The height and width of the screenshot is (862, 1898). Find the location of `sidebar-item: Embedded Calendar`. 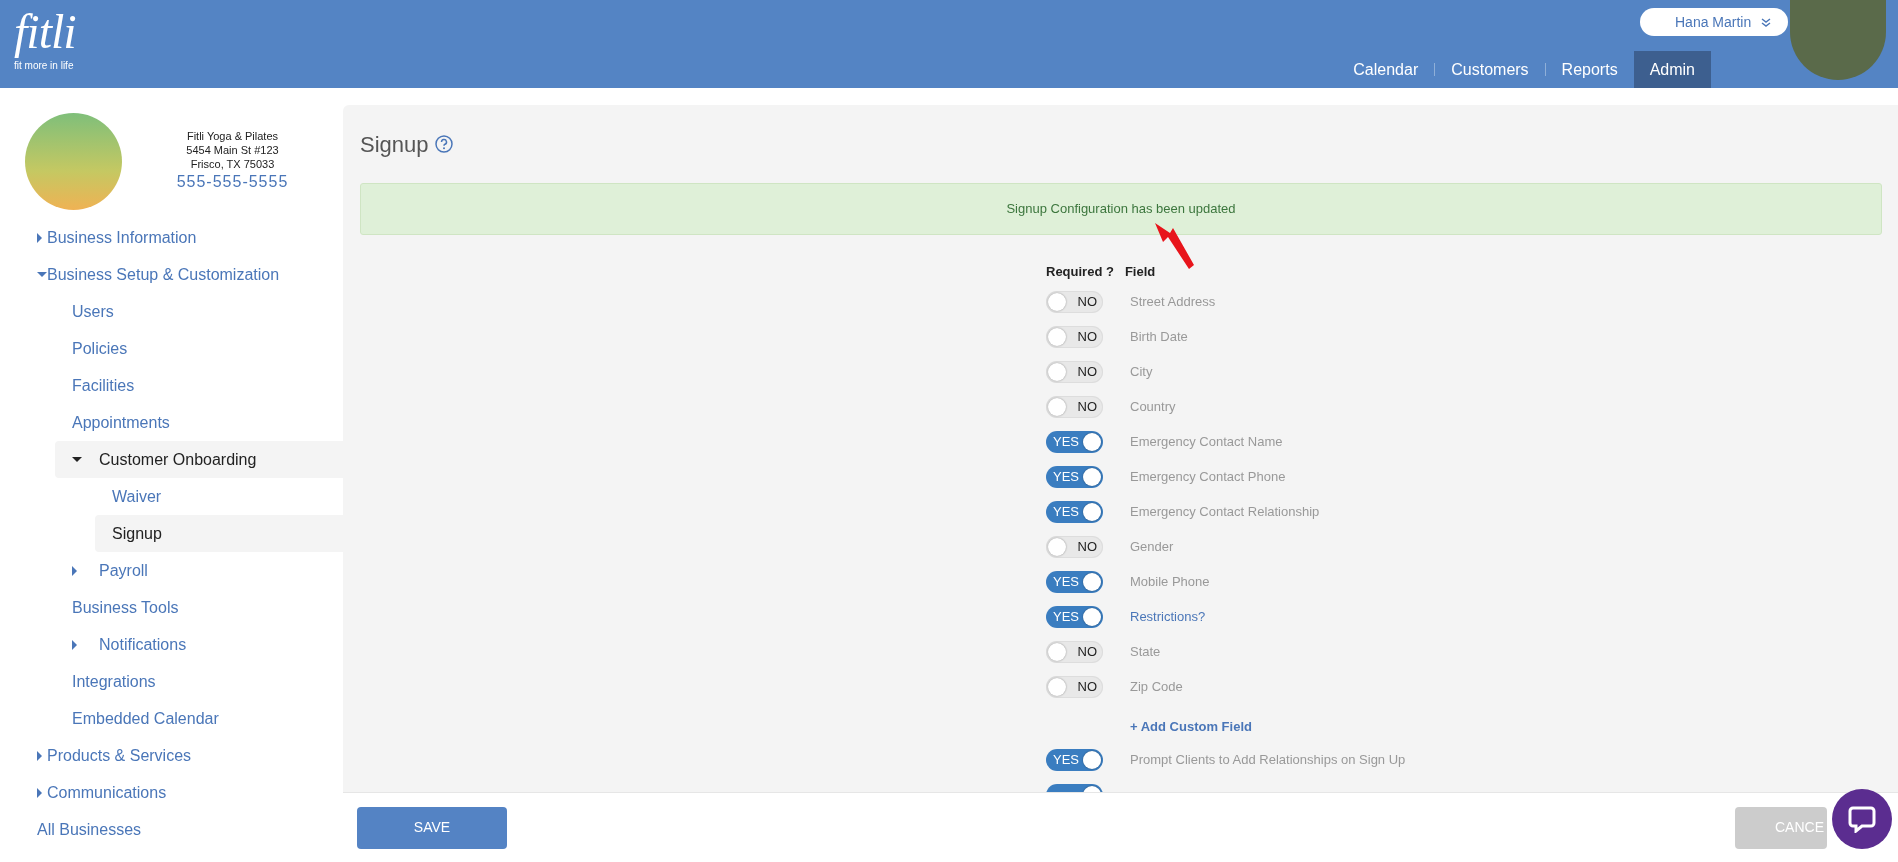

sidebar-item: Embedded Calendar is located at coordinates (199, 718).